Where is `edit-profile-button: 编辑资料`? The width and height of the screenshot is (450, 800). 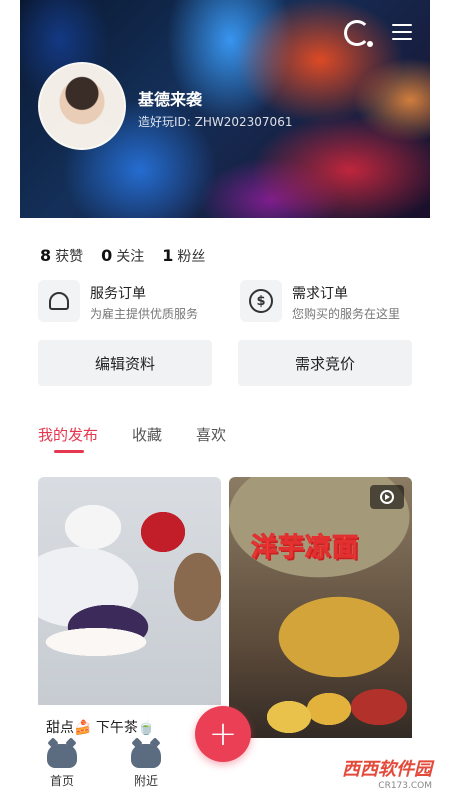
edit-profile-button: 编辑资料 is located at coordinates (125, 363).